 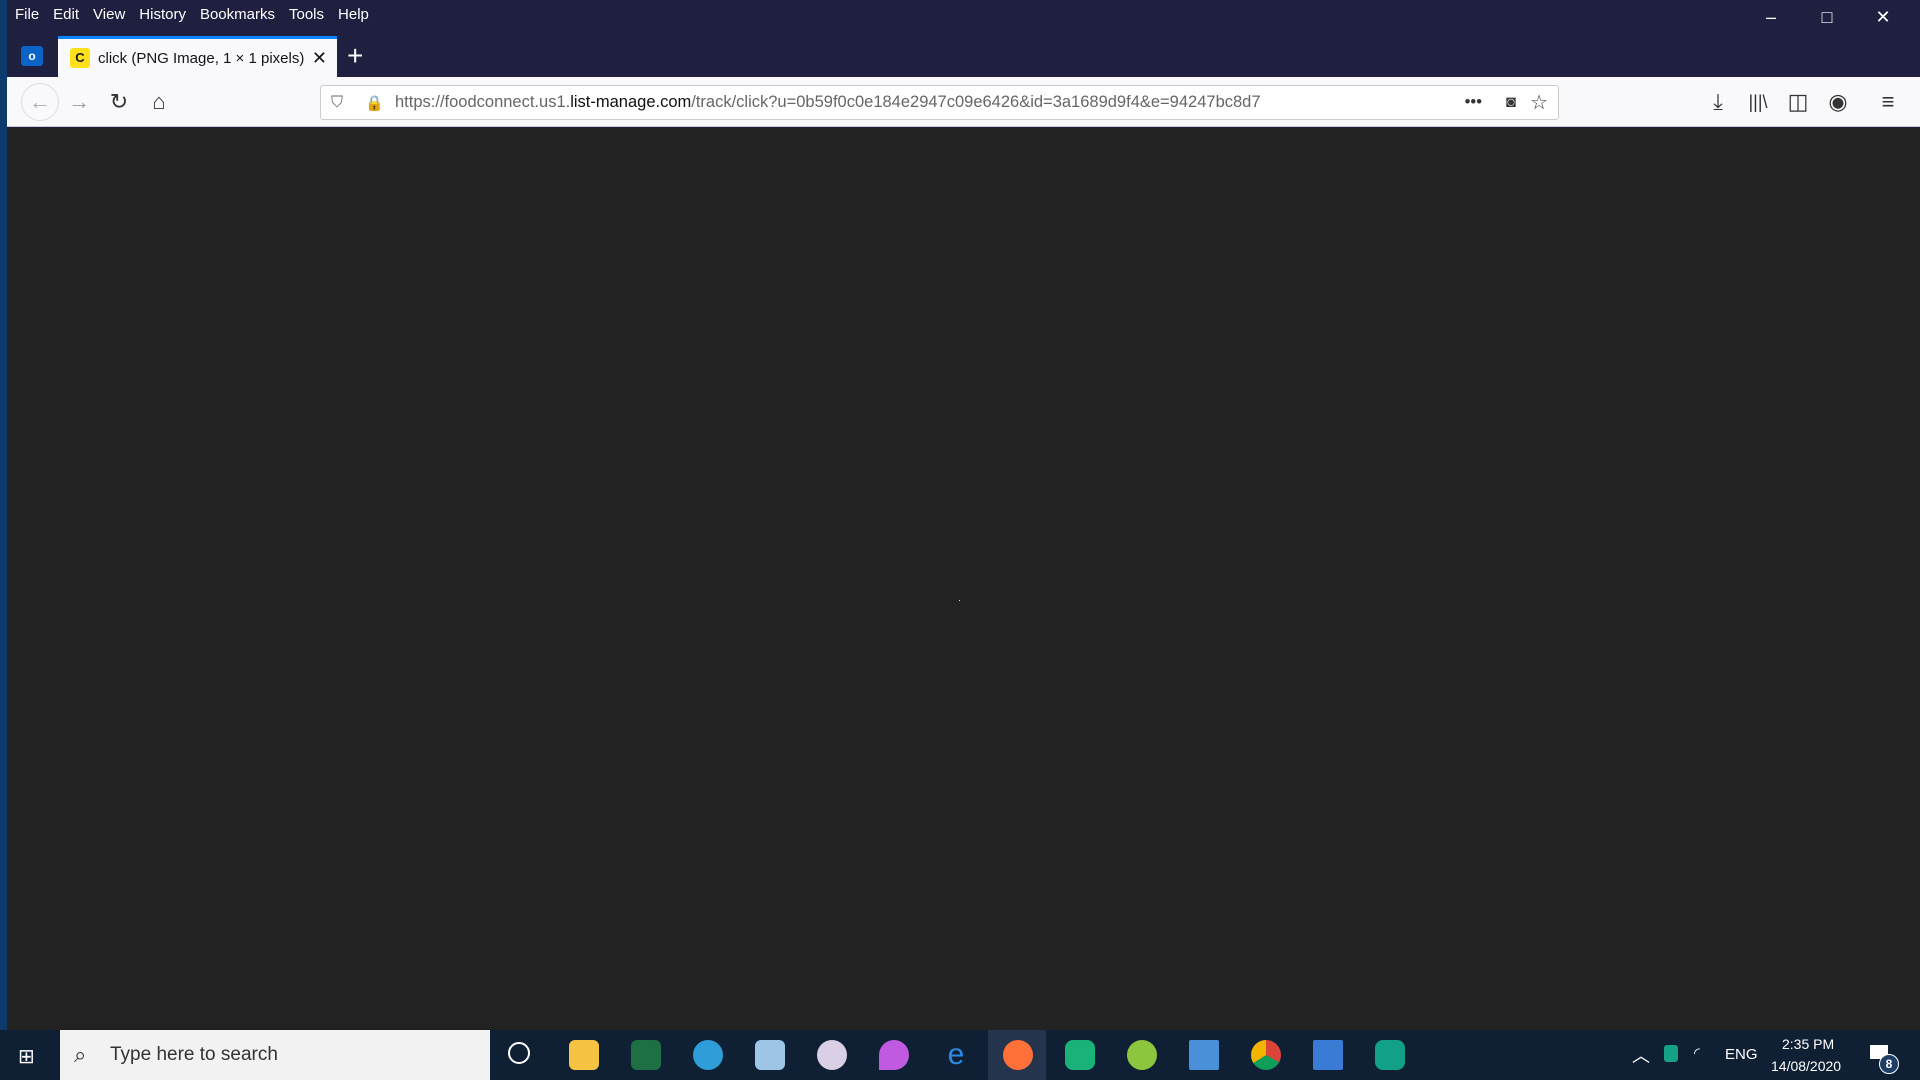 I want to click on excel-icon, so click(x=646, y=1055).